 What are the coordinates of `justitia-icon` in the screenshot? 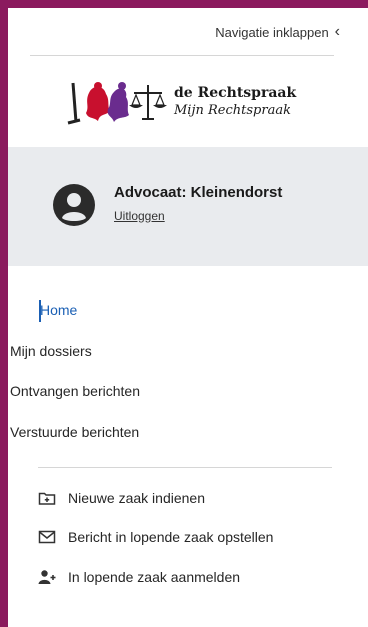 It's located at (117, 103).